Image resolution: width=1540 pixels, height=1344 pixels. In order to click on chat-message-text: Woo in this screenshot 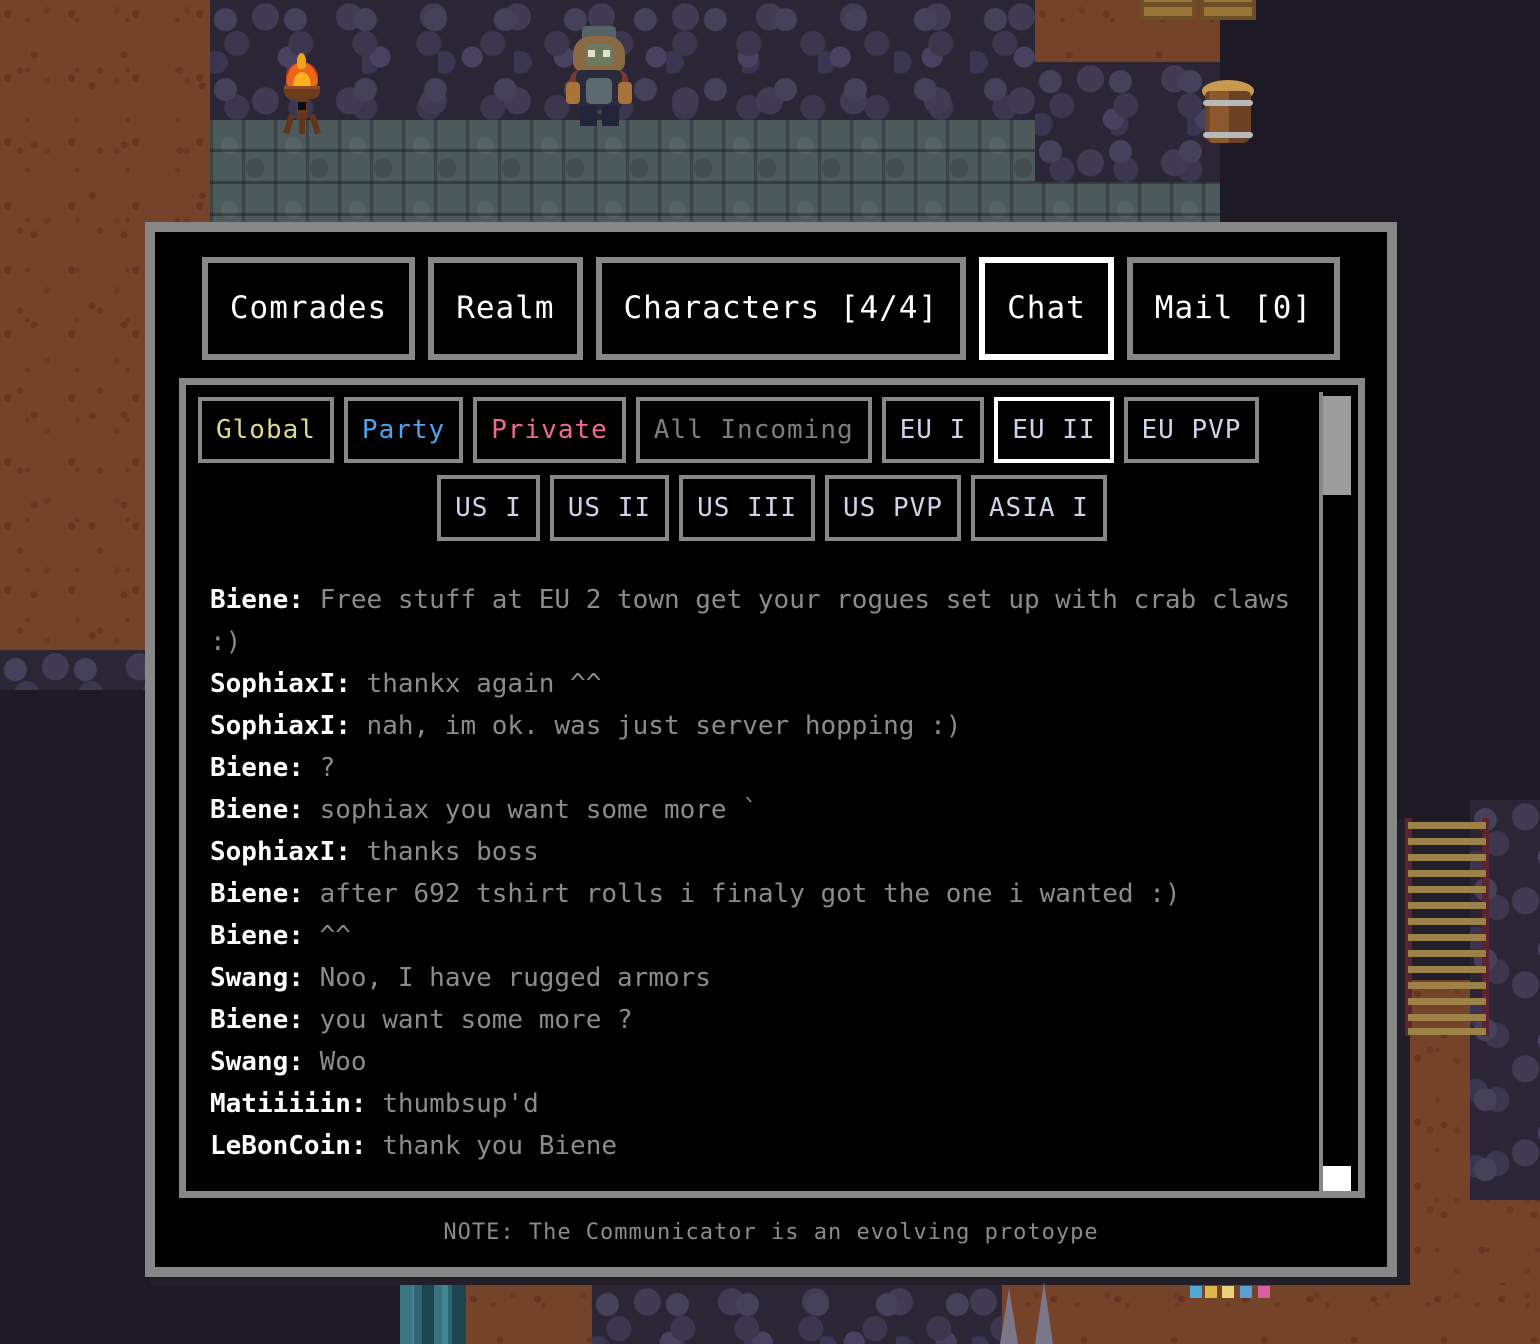, I will do `click(343, 1062)`.